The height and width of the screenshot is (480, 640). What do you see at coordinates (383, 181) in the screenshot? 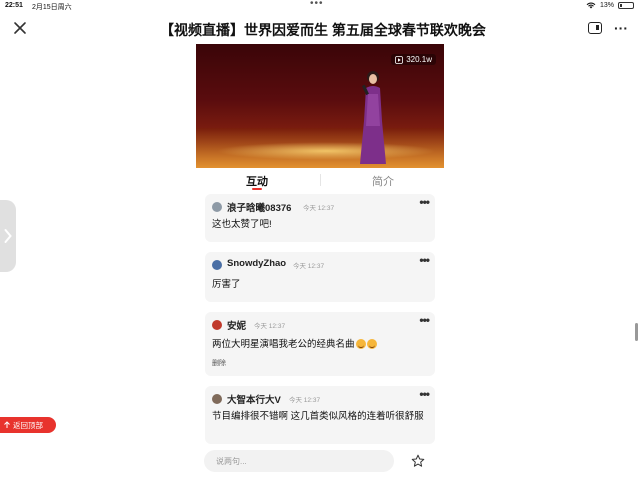
I see `tab-intro: 简介` at bounding box center [383, 181].